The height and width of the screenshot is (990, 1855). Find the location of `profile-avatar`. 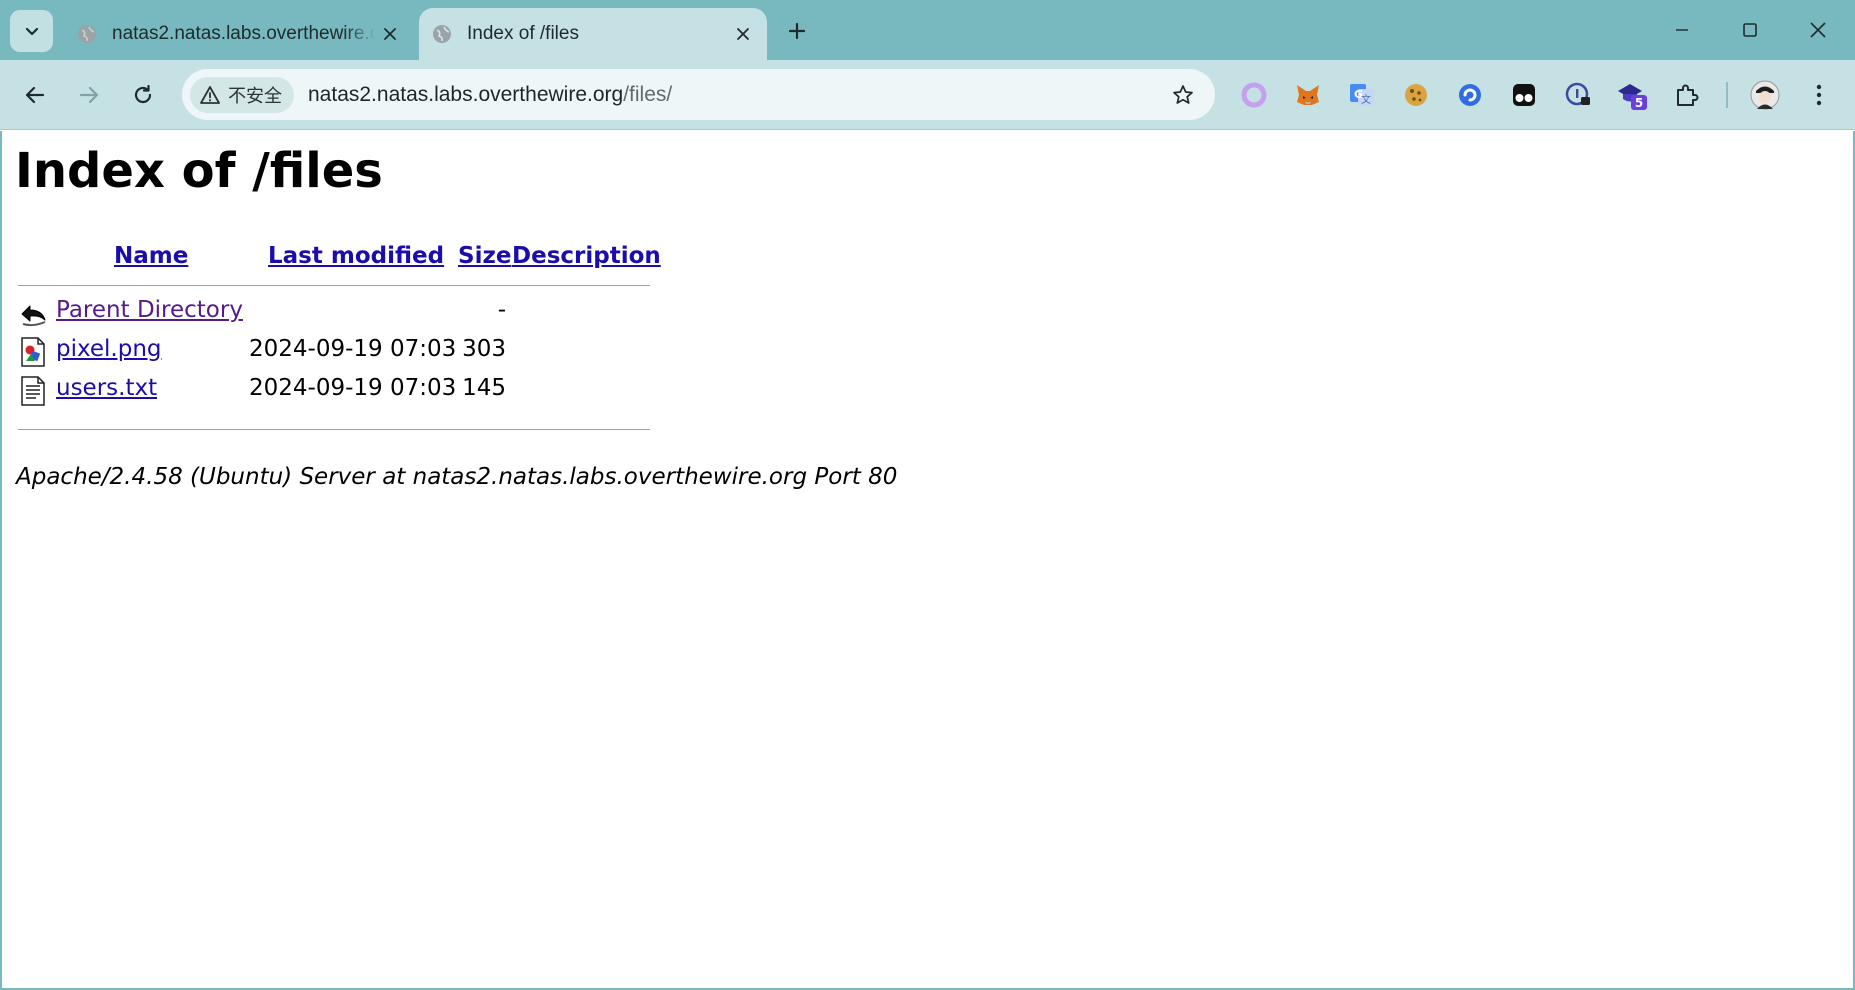

profile-avatar is located at coordinates (1765, 95).